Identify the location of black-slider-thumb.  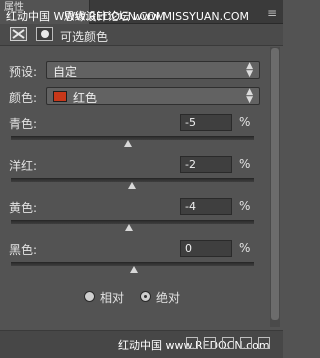
(134, 269).